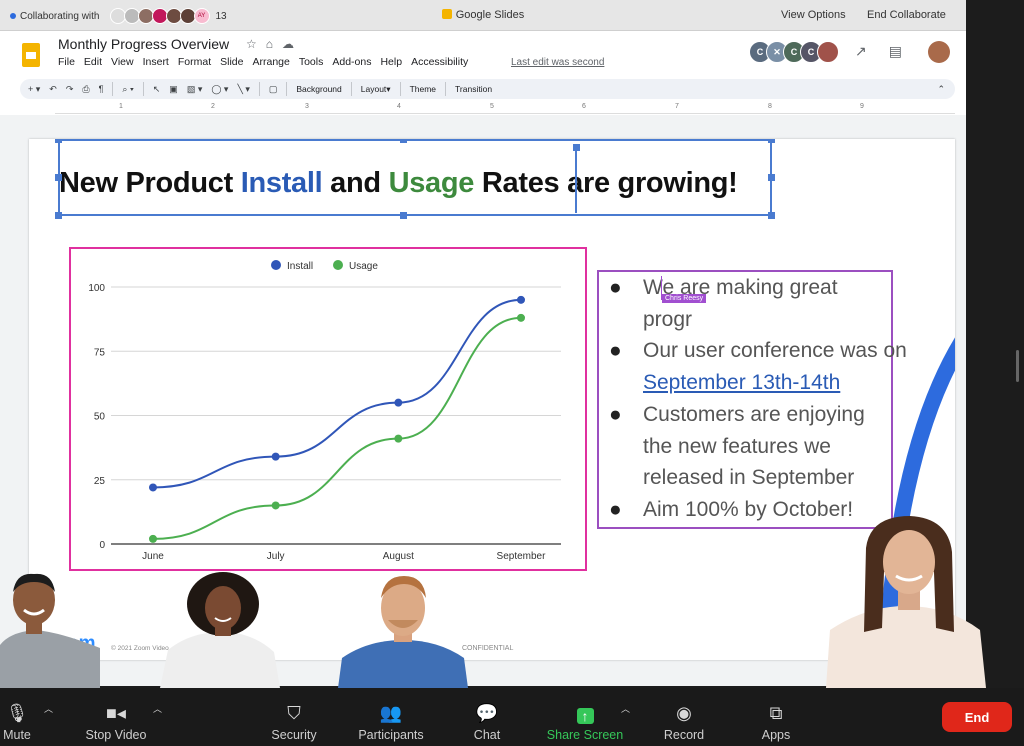 The height and width of the screenshot is (746, 1024). Describe the element at coordinates (251, 44) in the screenshot. I see `star-icon: ☆` at that location.